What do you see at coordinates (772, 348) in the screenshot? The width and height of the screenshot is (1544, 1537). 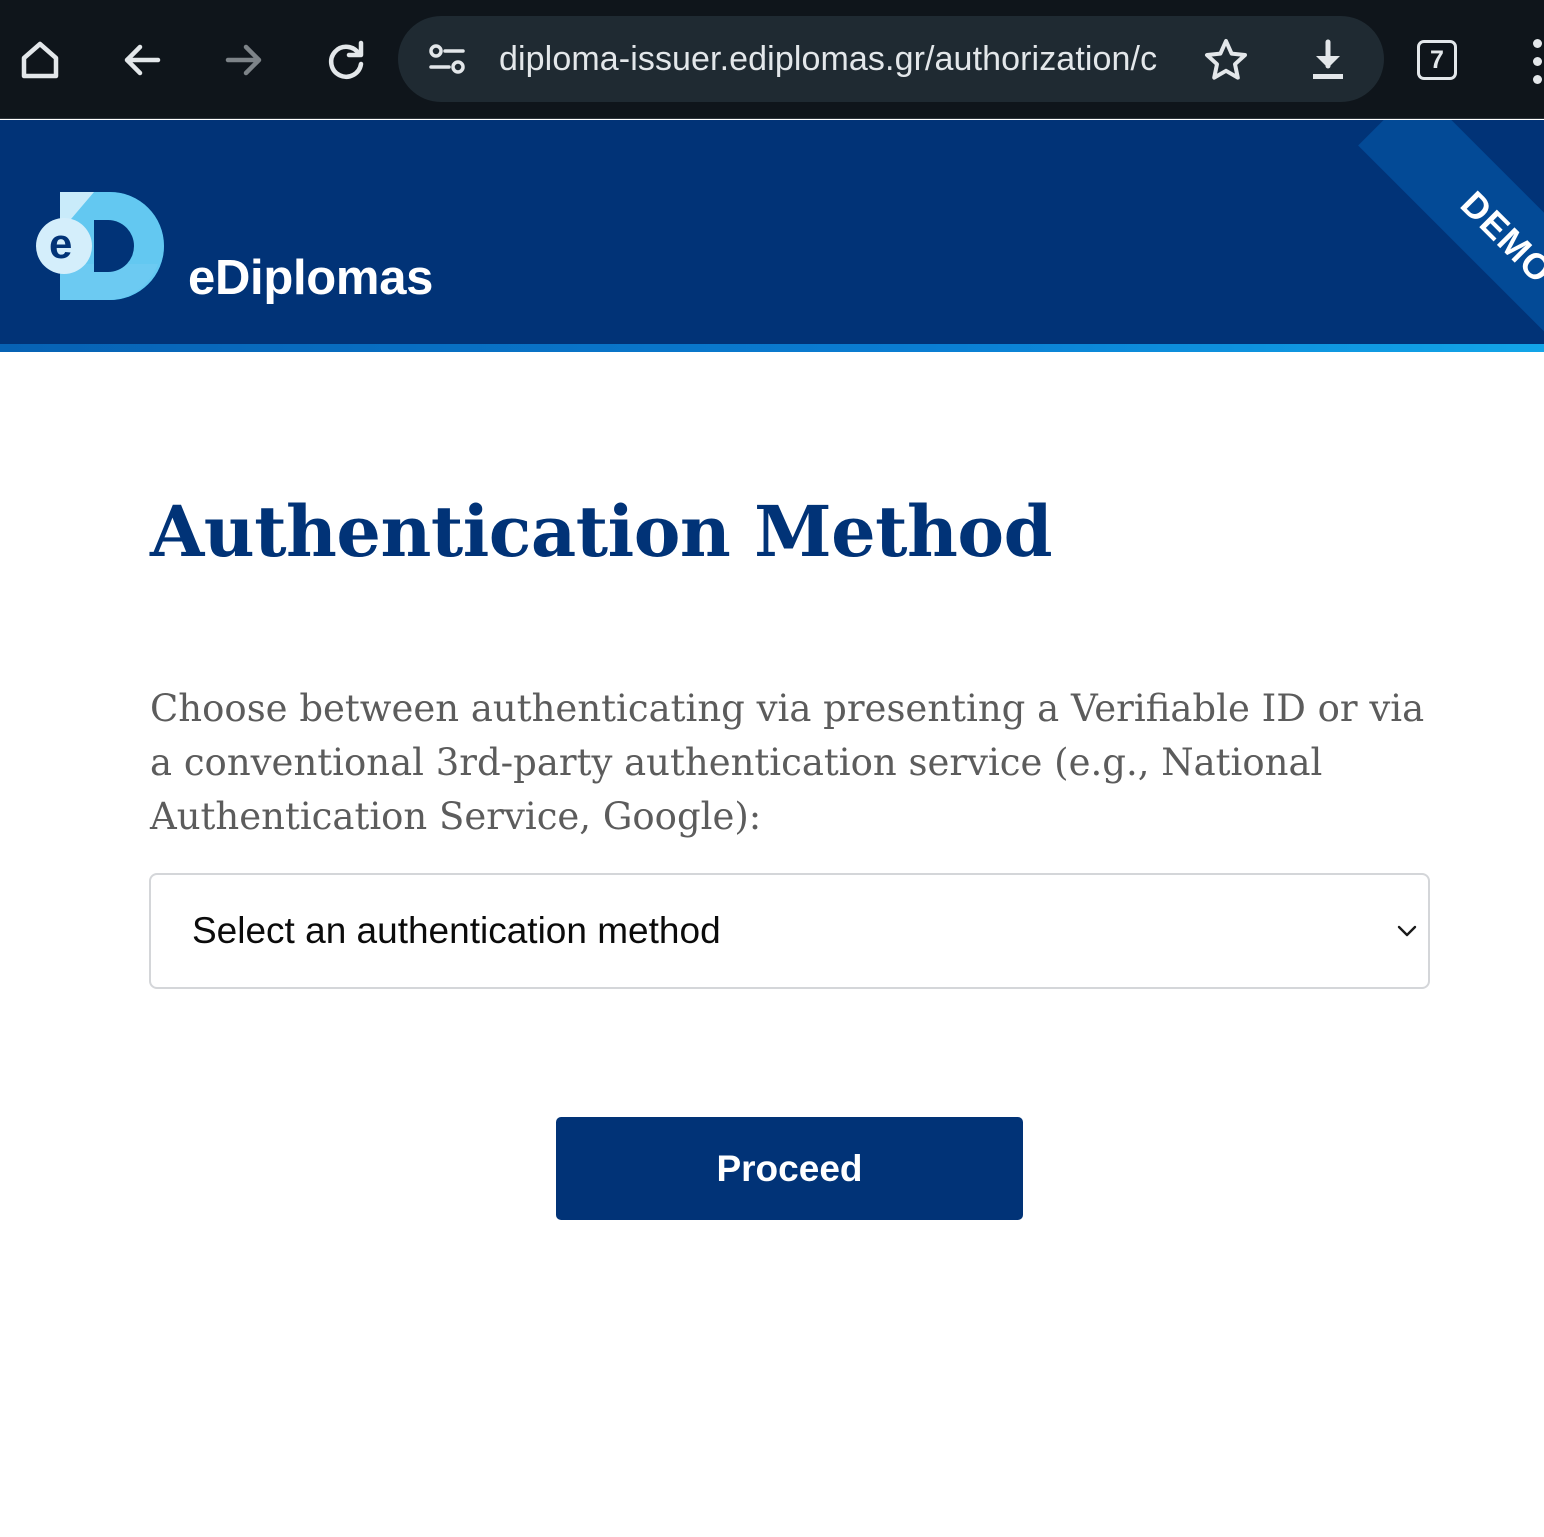 I see `header-accent-line` at bounding box center [772, 348].